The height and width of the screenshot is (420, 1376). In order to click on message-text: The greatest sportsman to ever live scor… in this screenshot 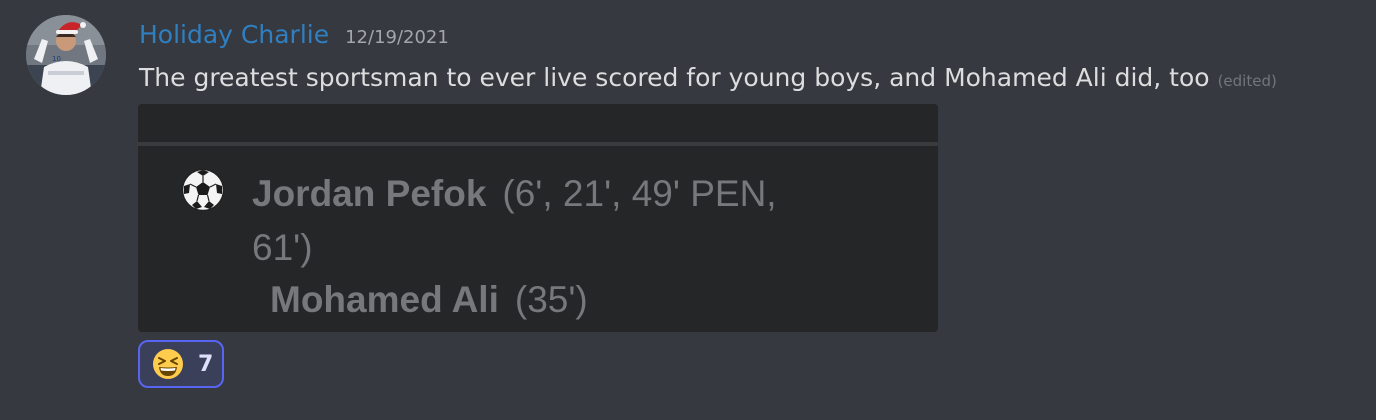, I will do `click(674, 77)`.